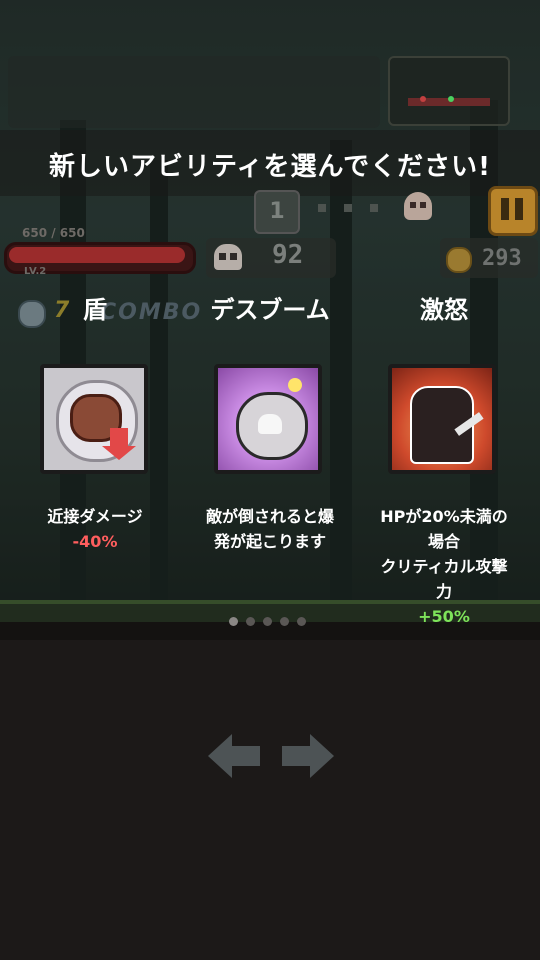  What do you see at coordinates (270, 529) in the screenshot?
I see `ability-desc-deathboom: 敵が倒されると爆 発が起こります` at bounding box center [270, 529].